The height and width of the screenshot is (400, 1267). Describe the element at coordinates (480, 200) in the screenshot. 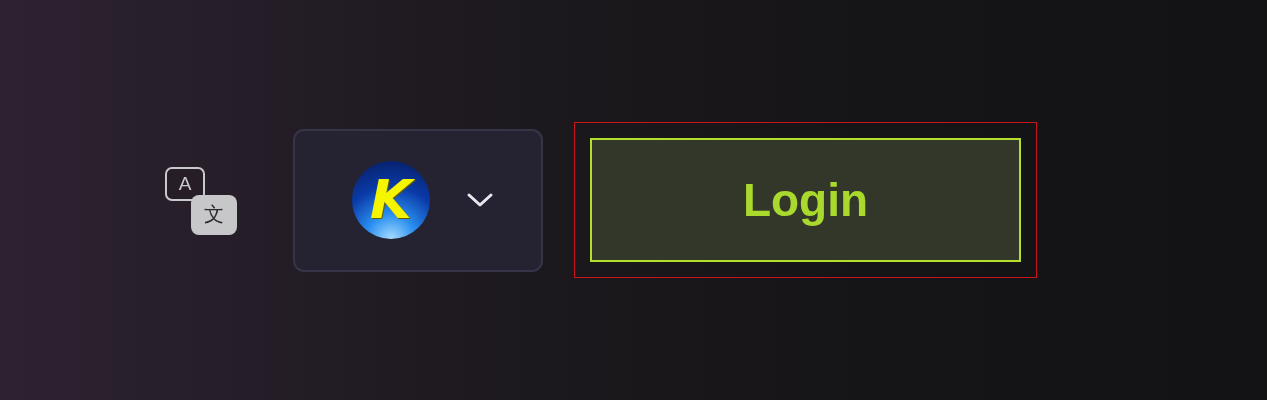

I see `chevron-down-icon` at that location.